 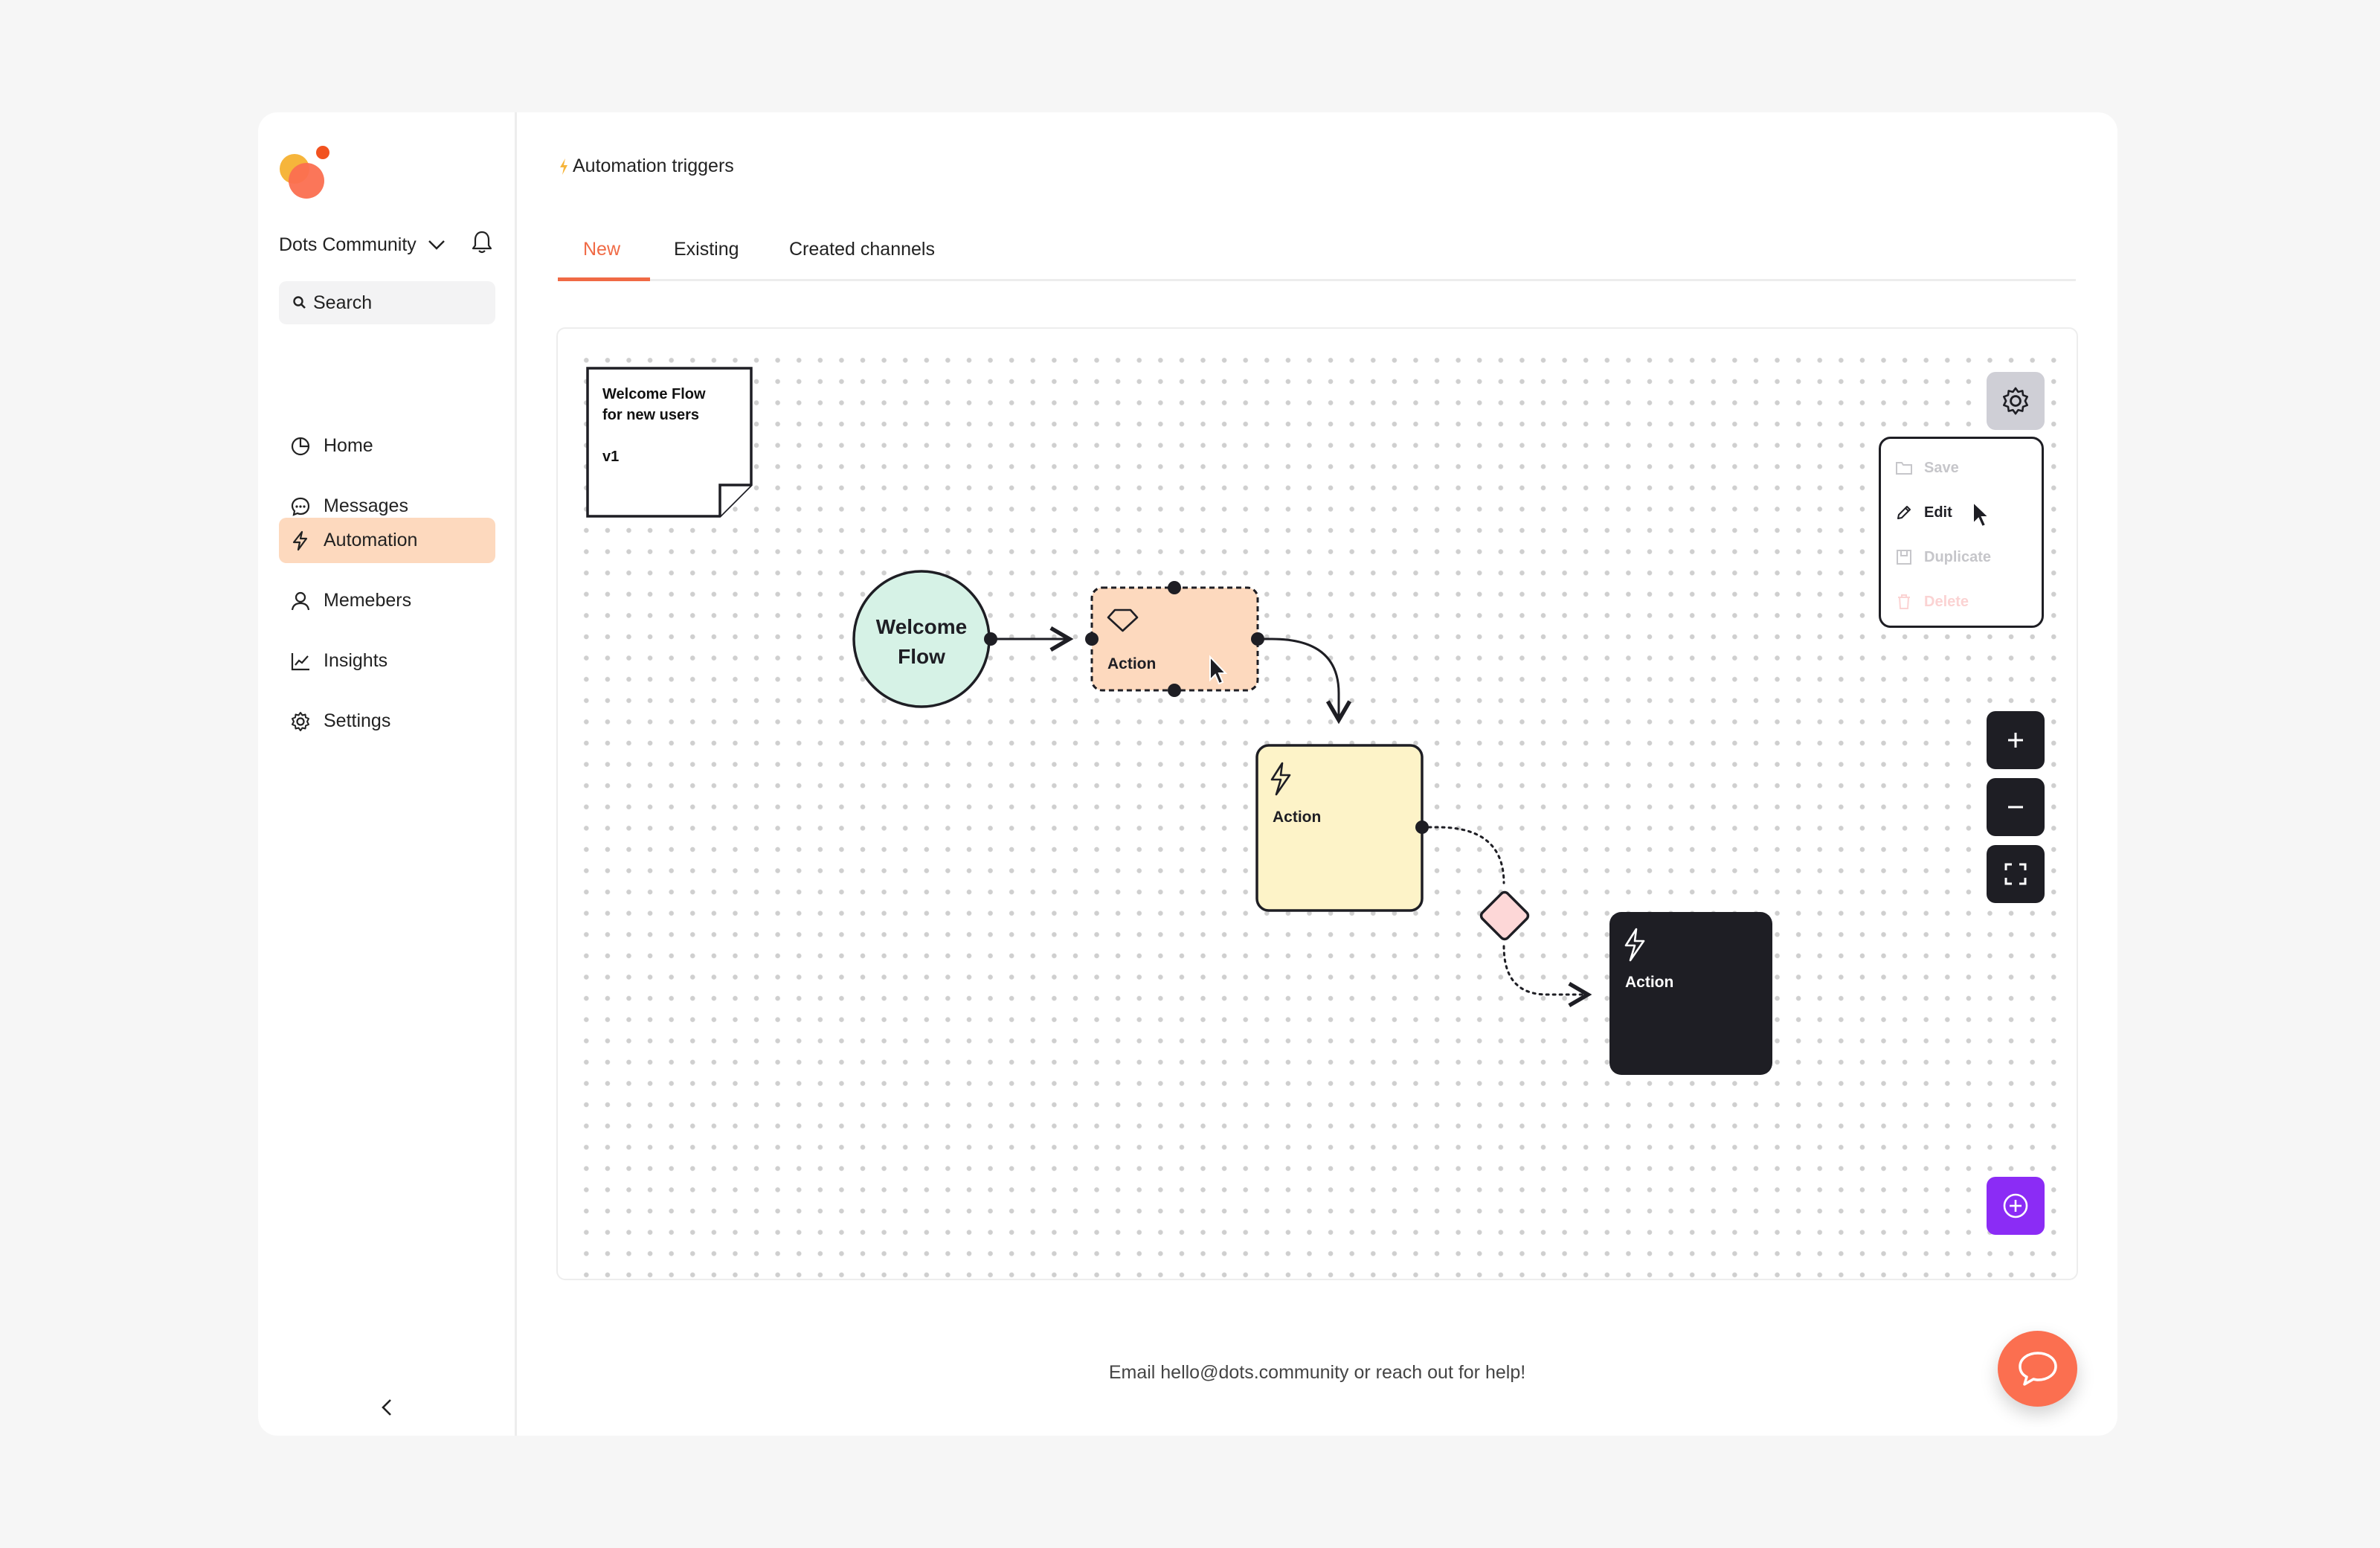 I want to click on bell-icon, so click(x=482, y=243).